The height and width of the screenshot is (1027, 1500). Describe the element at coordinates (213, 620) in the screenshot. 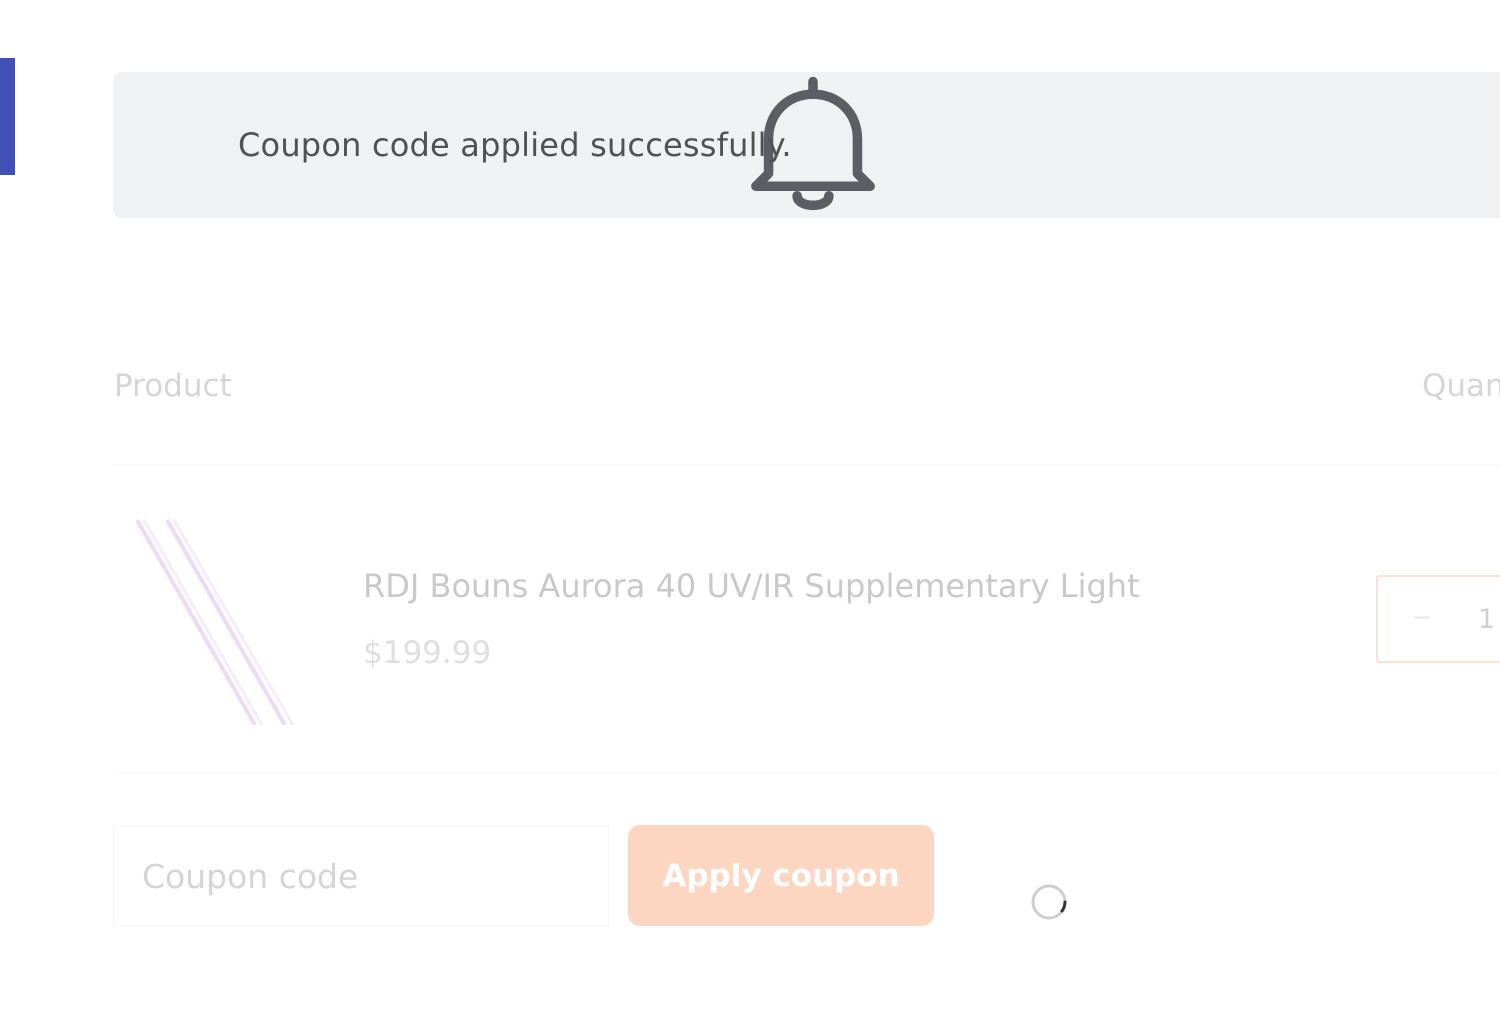

I see `product-thumbnail` at that location.